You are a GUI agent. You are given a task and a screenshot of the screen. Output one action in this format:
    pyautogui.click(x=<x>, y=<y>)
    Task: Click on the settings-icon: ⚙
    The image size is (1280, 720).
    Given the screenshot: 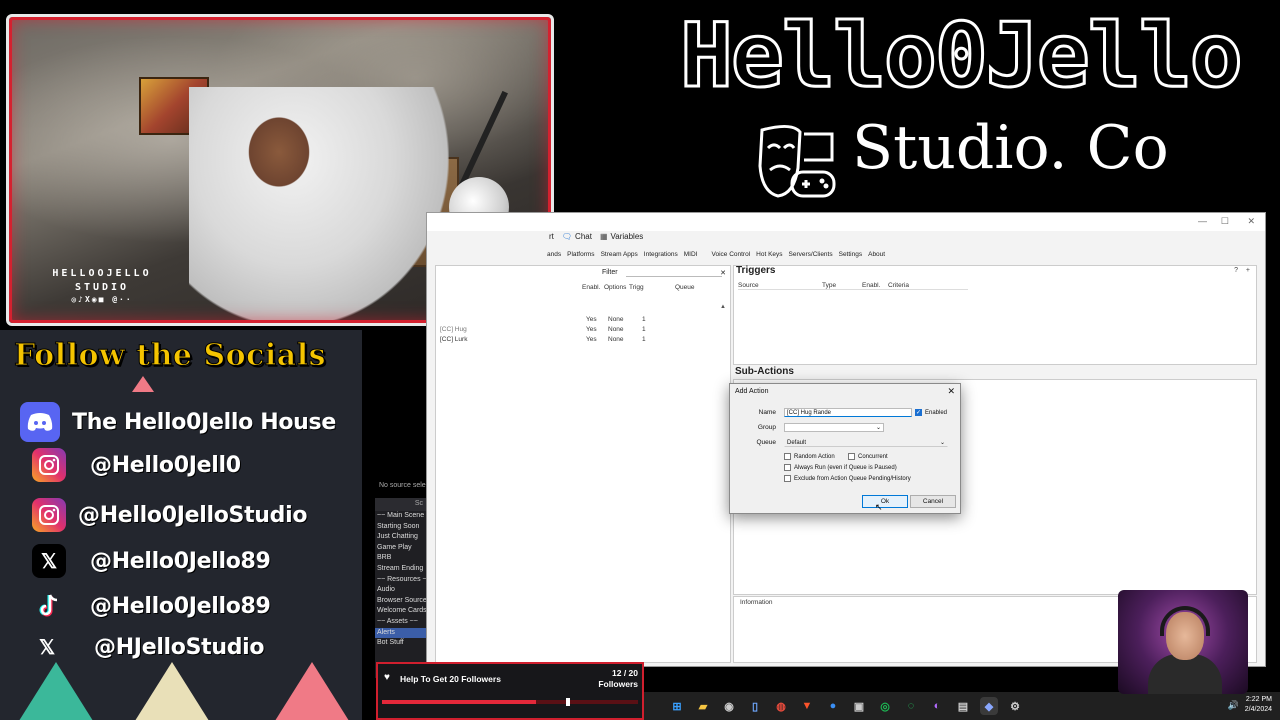 What is the action you would take?
    pyautogui.click(x=1015, y=706)
    